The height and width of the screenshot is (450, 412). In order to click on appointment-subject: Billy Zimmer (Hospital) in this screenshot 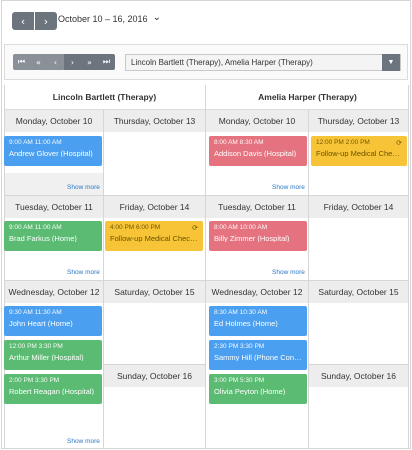, I will do `click(252, 238)`.